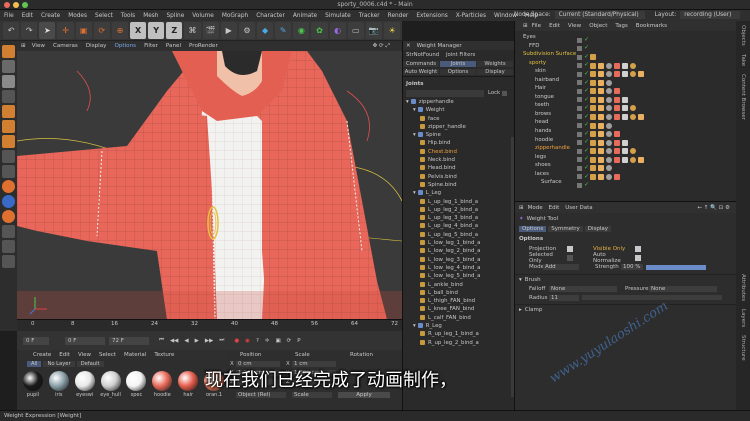 The height and width of the screenshot is (421, 750). What do you see at coordinates (161, 340) in the screenshot?
I see `goto-start-icon: ⏮` at bounding box center [161, 340].